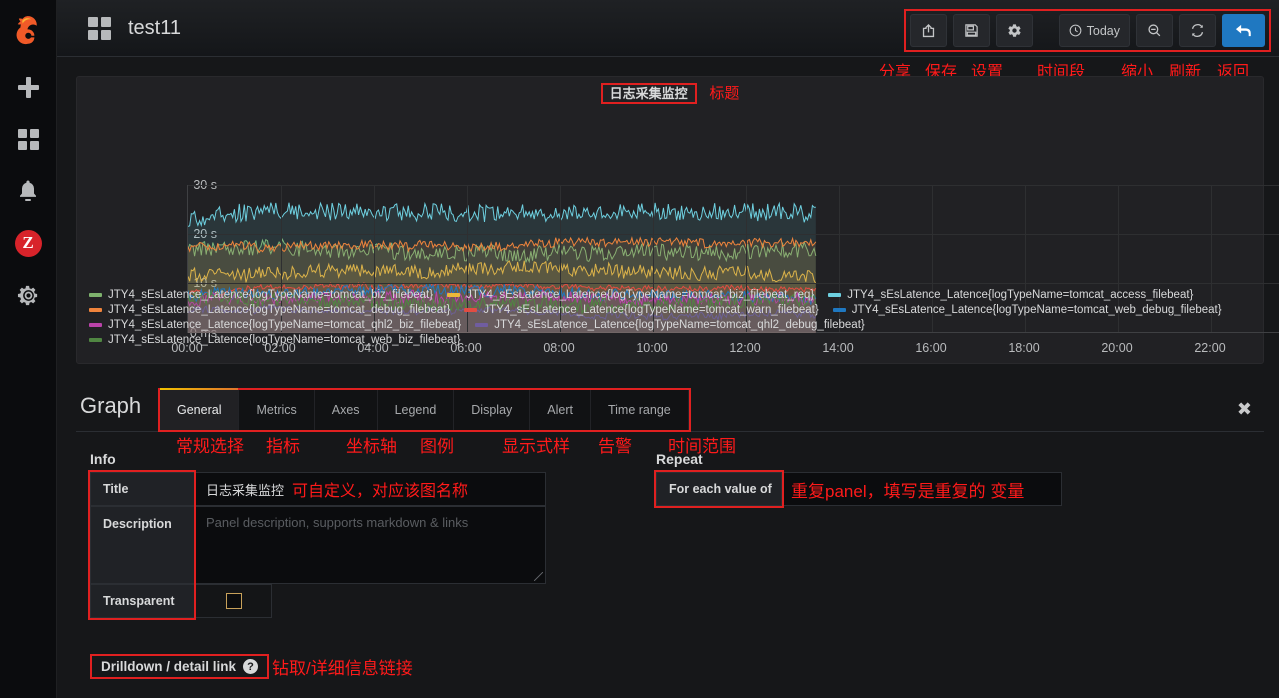  What do you see at coordinates (724, 93) in the screenshot?
I see `annotation-panel-title: 标题` at bounding box center [724, 93].